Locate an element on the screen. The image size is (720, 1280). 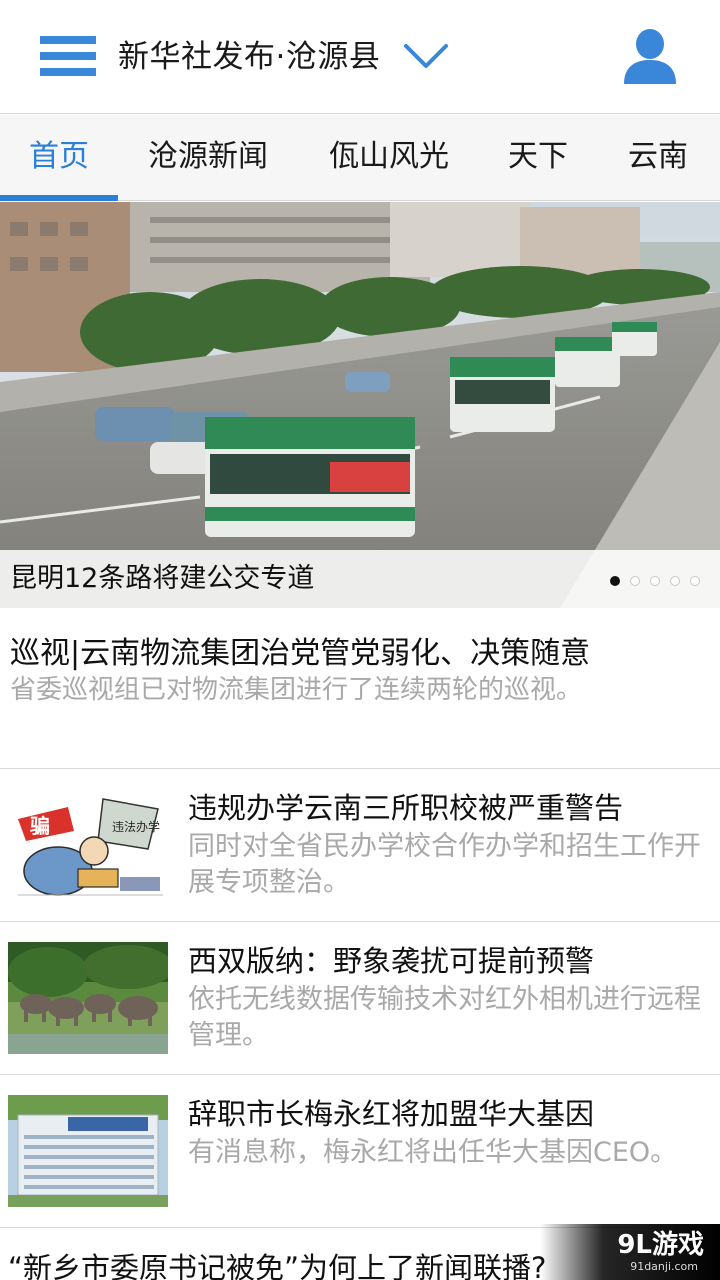
watermark-logo: 9L游戏 is located at coordinates (660, 1245).